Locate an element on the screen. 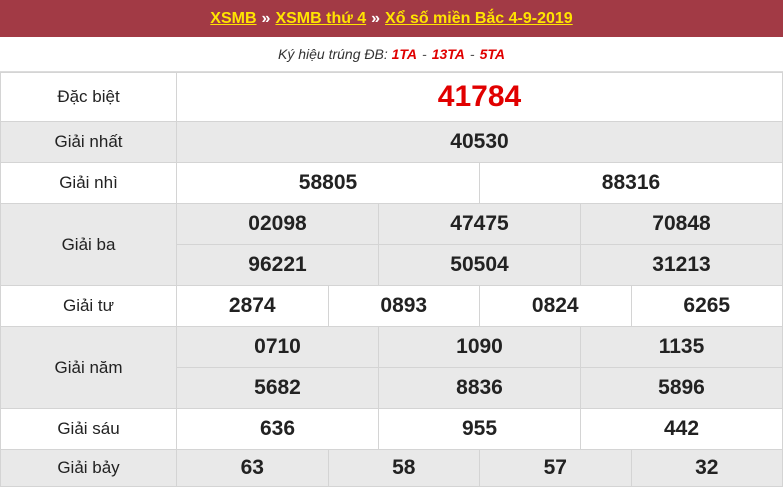 This screenshot has width=783, height=487. breadcrumb-link-xsmb: XSMB is located at coordinates (233, 19).